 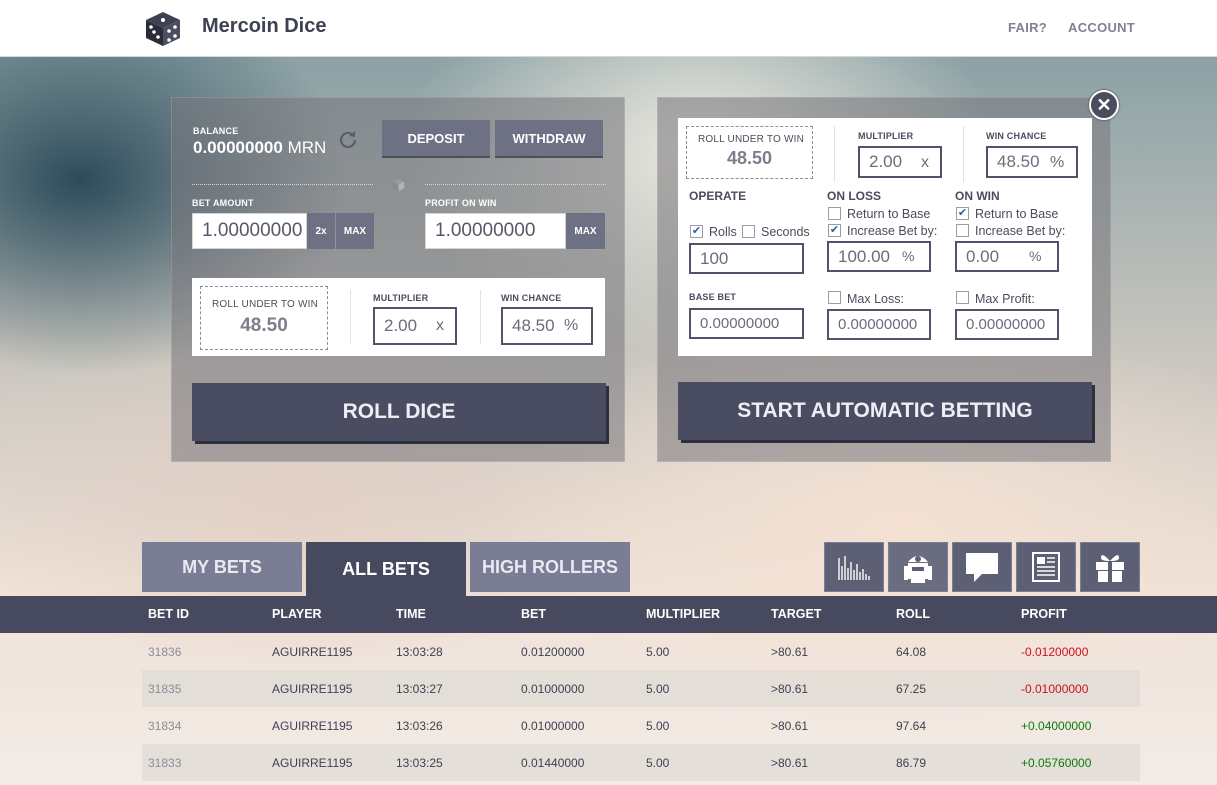 What do you see at coordinates (164, 763) in the screenshot?
I see `cell-bet-id: 31833` at bounding box center [164, 763].